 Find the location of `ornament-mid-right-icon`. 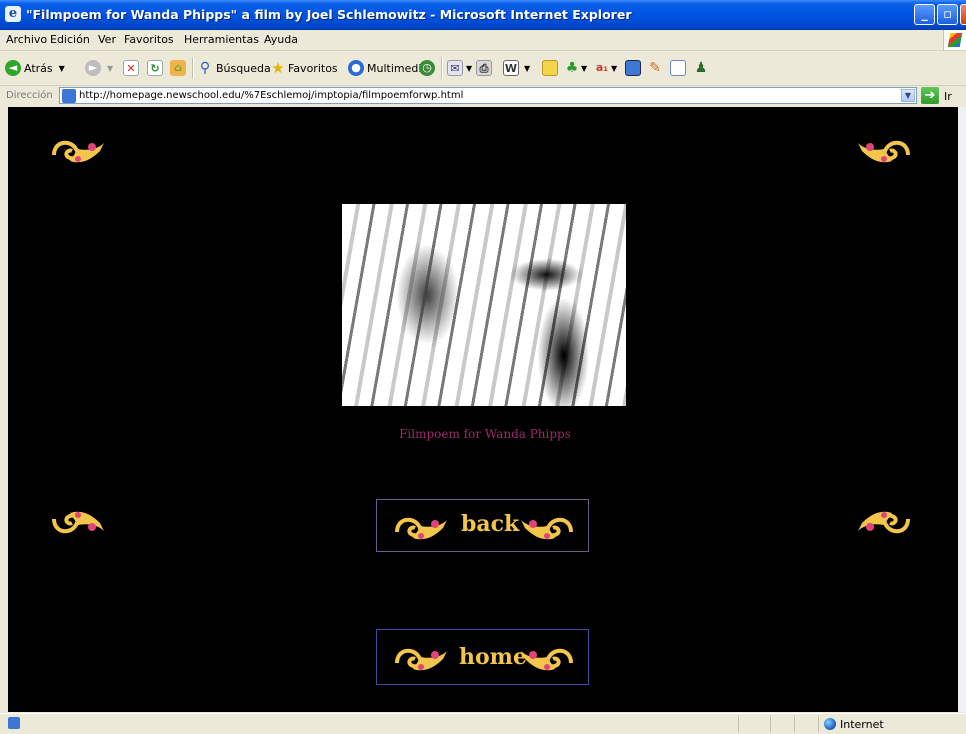

ornament-mid-right-icon is located at coordinates (884, 522).